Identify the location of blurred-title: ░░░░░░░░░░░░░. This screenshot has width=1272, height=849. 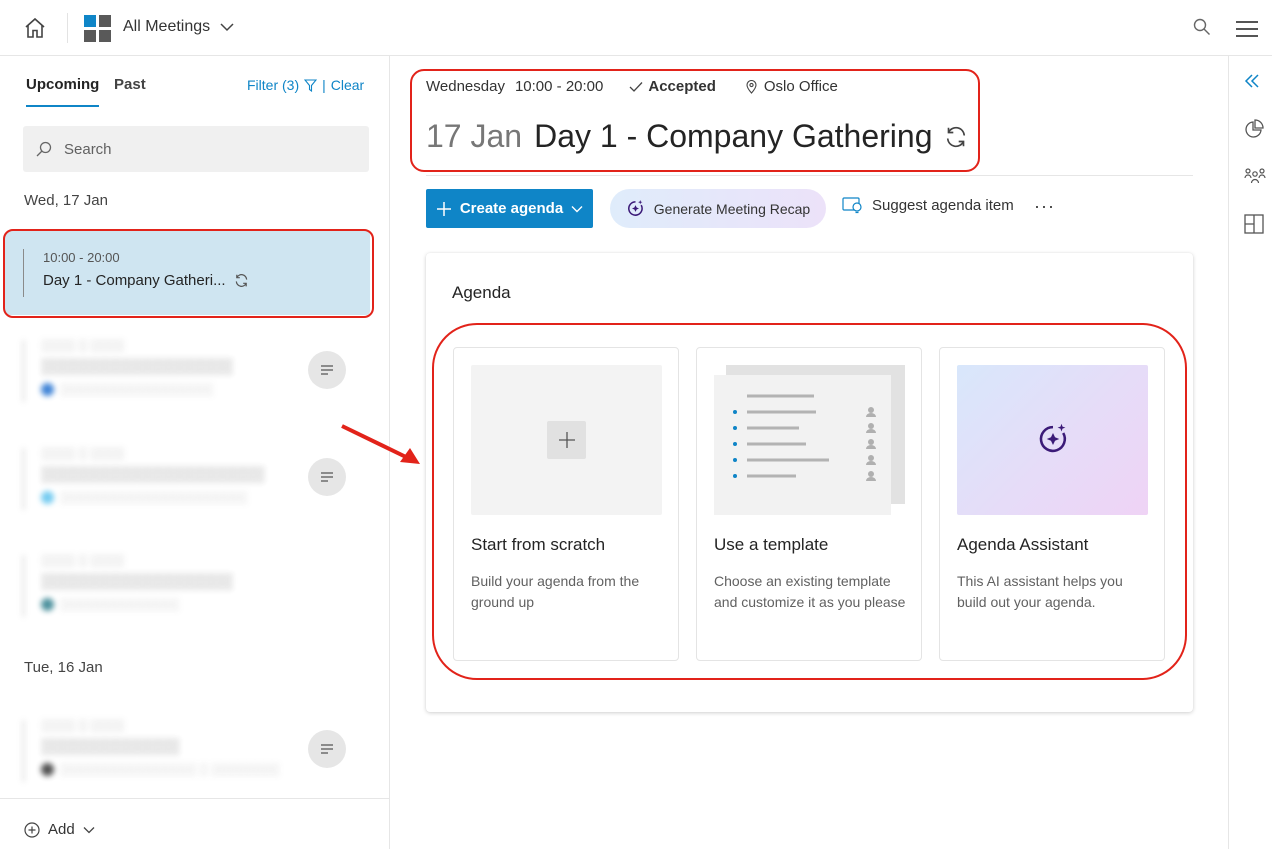
(110, 746).